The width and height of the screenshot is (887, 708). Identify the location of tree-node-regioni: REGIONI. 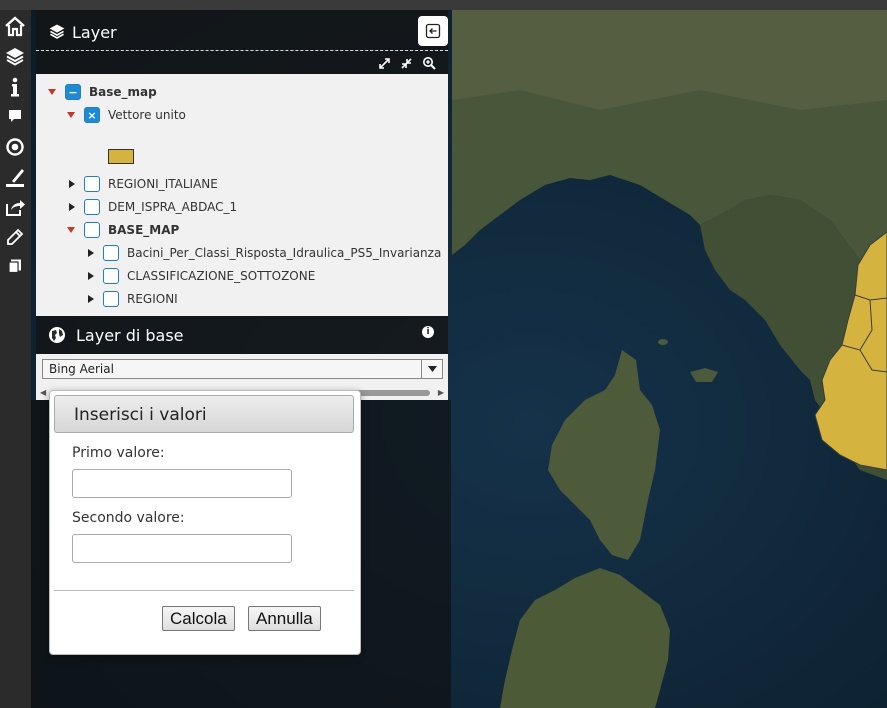
(133, 299).